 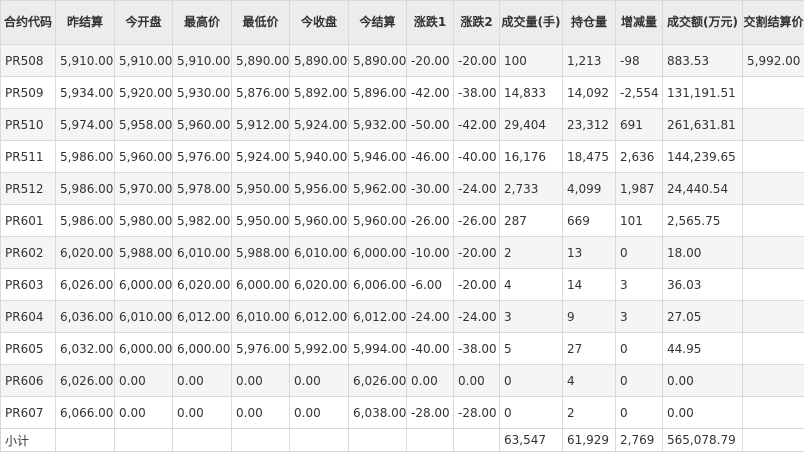 What do you see at coordinates (703, 221) in the screenshot?
I see `table-cell: 2,565.75` at bounding box center [703, 221].